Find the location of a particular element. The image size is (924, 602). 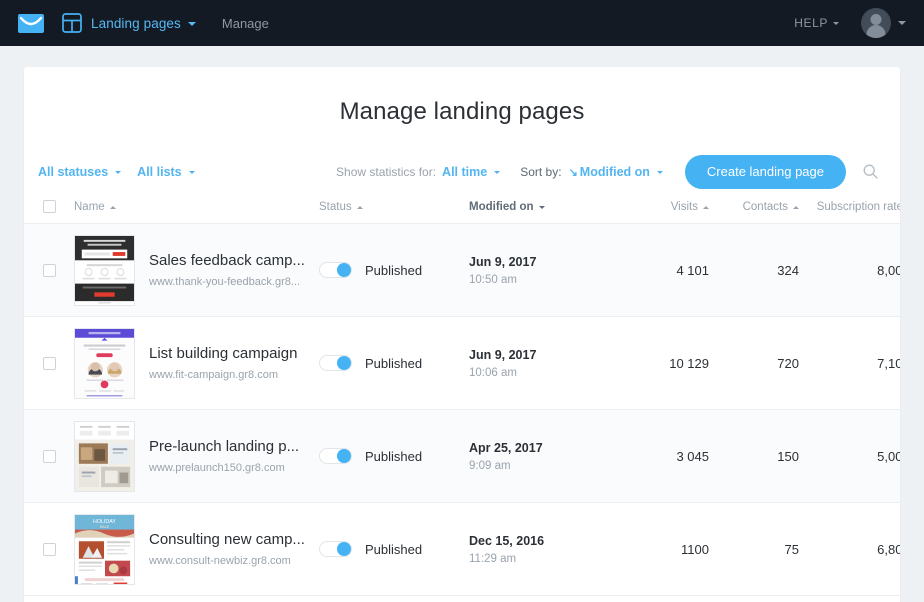

modified-time: 9:09 am is located at coordinates (490, 465).